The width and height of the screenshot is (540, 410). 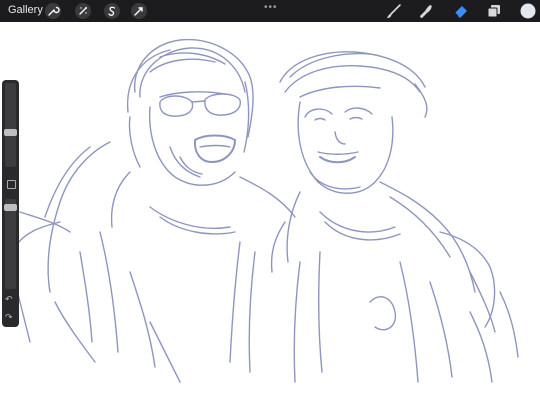 I want to click on opacity-slider, so click(x=10, y=244).